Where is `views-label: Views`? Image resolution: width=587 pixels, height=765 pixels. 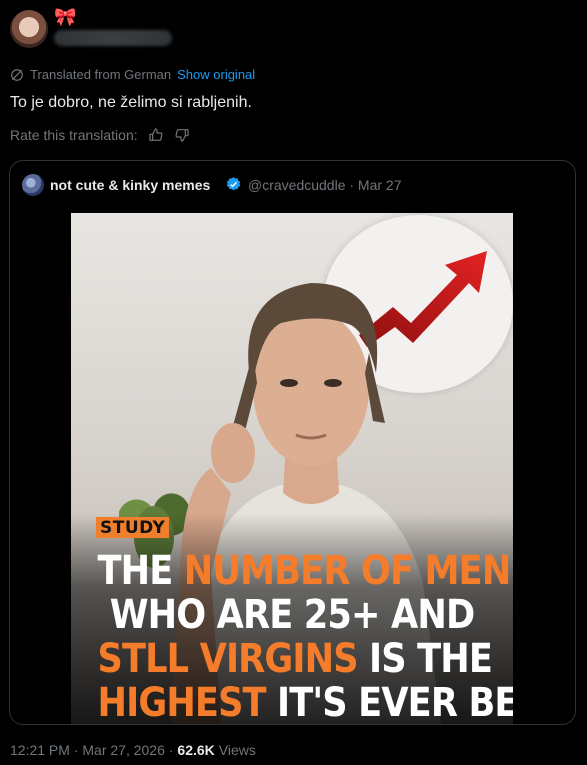
views-label: Views is located at coordinates (237, 750).